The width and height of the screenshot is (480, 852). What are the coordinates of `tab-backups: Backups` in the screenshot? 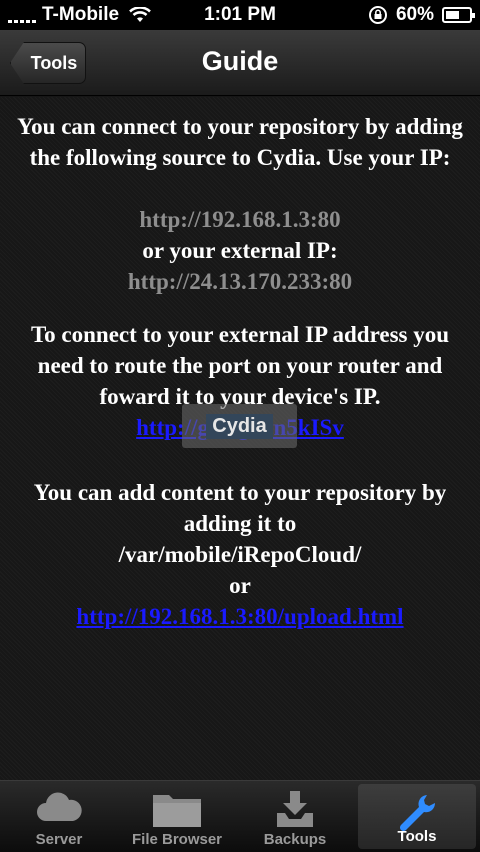 It's located at (295, 816).